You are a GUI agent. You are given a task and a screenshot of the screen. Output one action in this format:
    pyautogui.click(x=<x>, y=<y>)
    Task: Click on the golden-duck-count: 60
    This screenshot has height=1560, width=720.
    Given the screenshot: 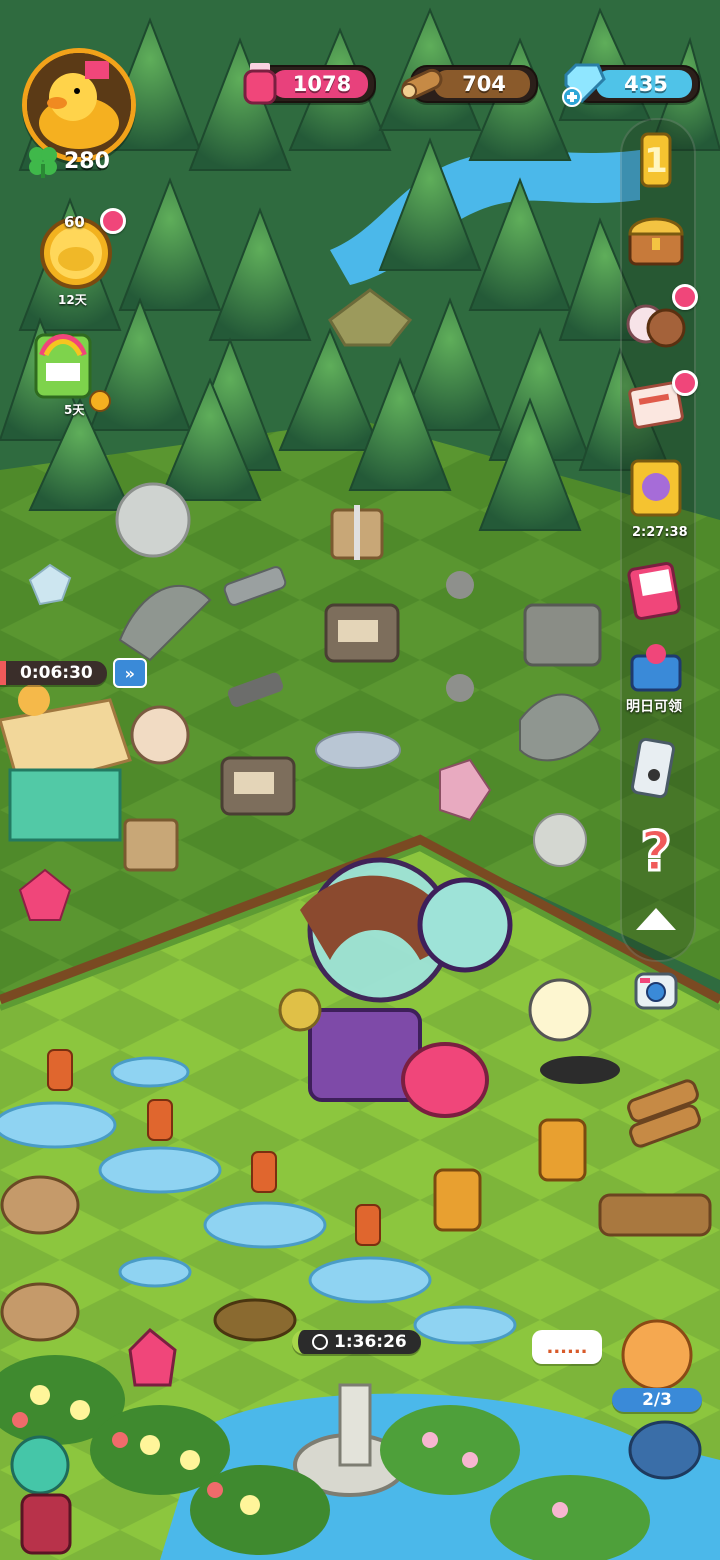 What is the action you would take?
    pyautogui.click(x=74, y=222)
    